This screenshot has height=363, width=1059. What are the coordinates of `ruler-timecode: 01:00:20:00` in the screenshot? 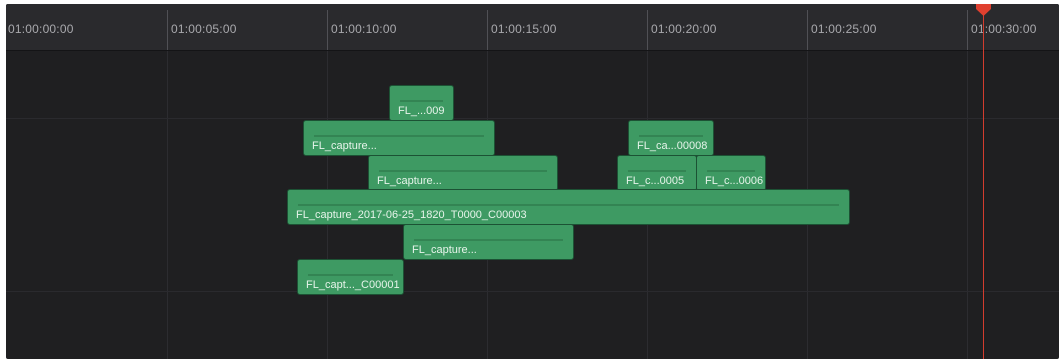 It's located at (684, 29).